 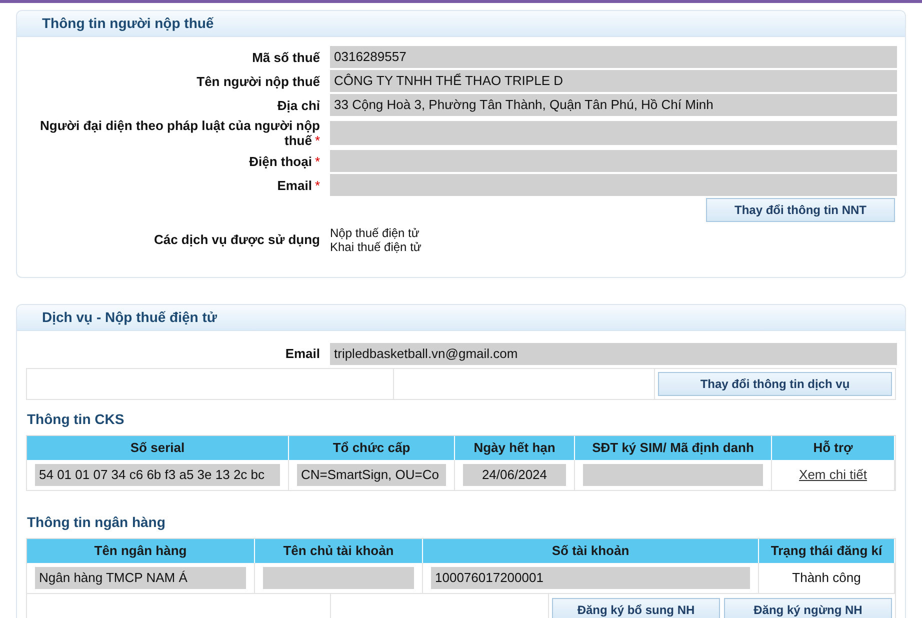 I want to click on detail-link: Xem chi tiết, so click(x=833, y=475).